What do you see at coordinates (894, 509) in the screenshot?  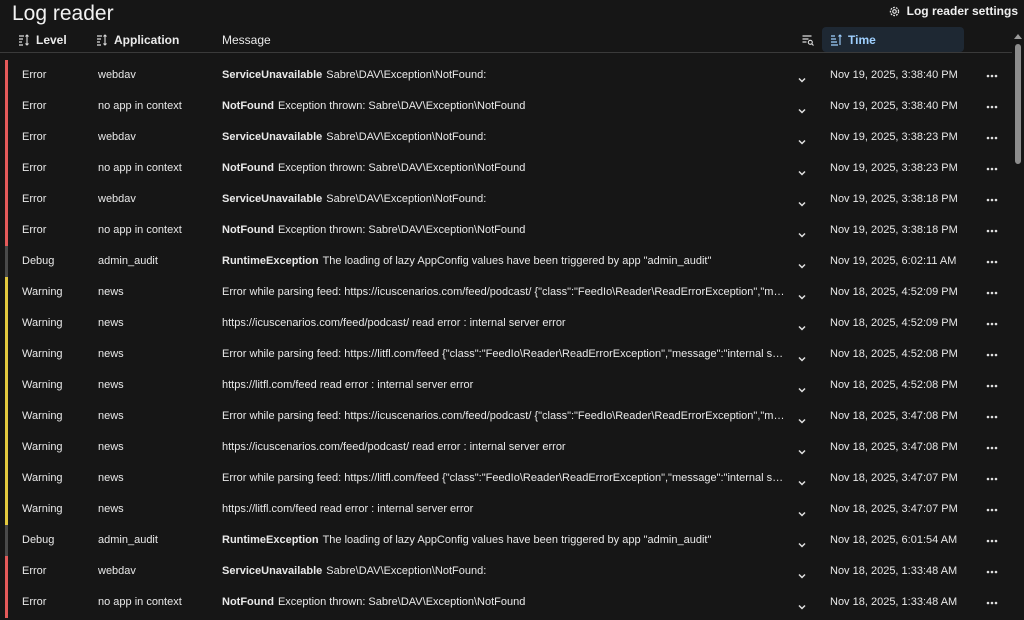 I see `cell-time: Nov 18, 2025, 3:47:07 PM` at bounding box center [894, 509].